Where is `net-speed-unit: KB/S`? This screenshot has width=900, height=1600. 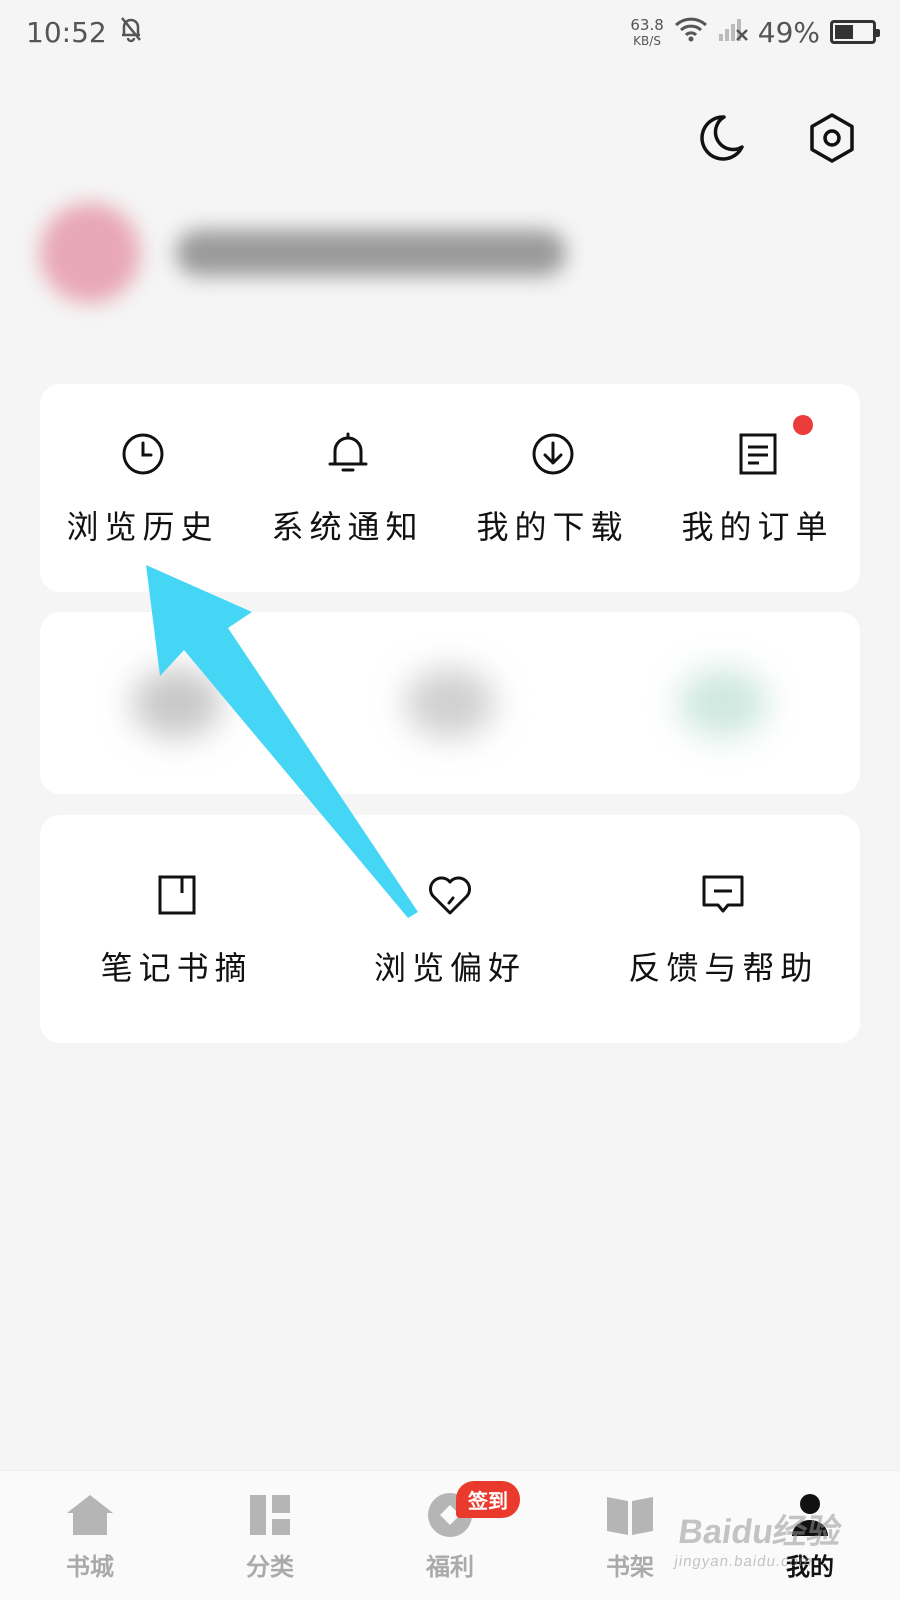 net-speed-unit: KB/S is located at coordinates (647, 40).